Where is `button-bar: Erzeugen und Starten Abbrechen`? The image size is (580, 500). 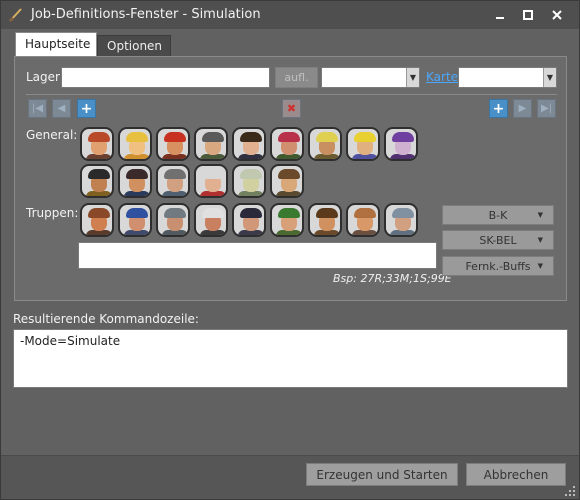 button-bar: Erzeugen und Starten Abbrechen is located at coordinates (290, 477).